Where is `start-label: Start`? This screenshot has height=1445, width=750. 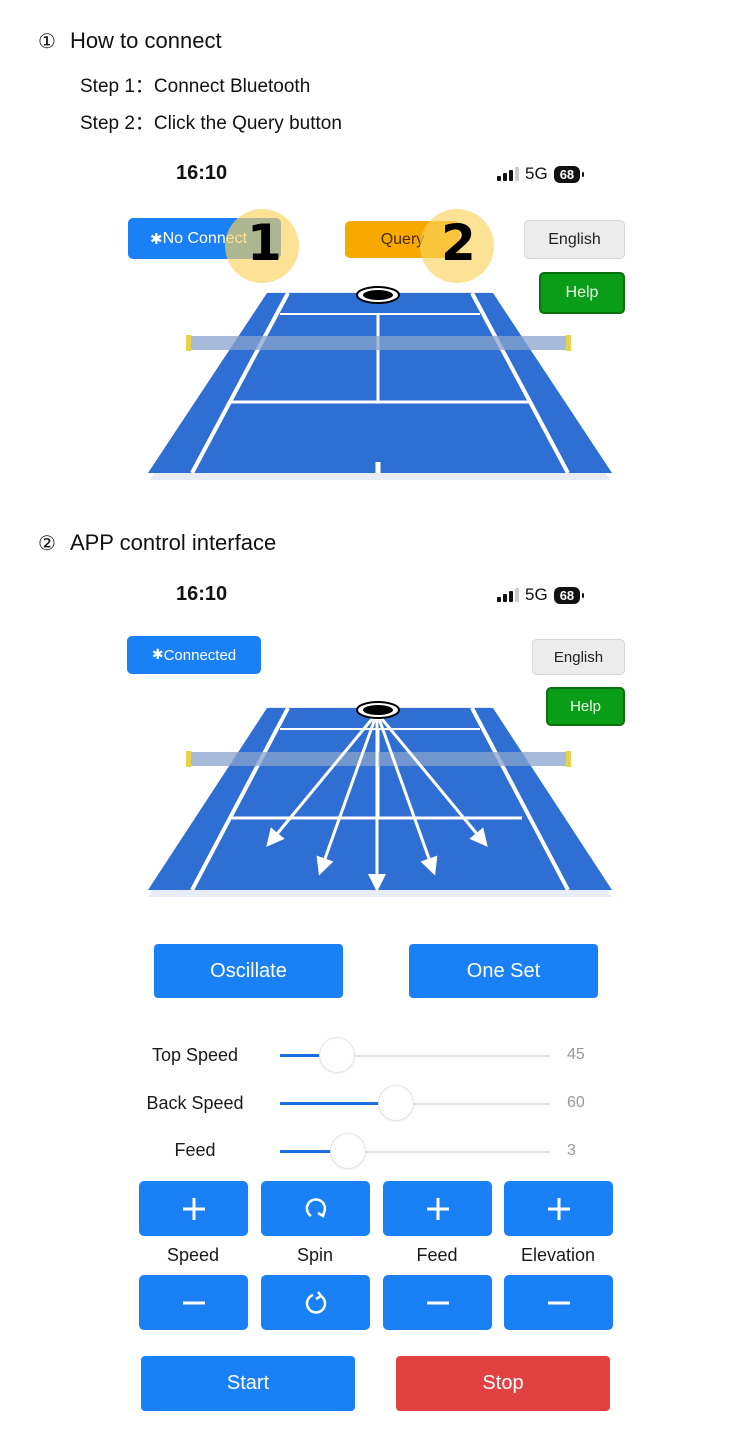
start-label: Start is located at coordinates (248, 1383).